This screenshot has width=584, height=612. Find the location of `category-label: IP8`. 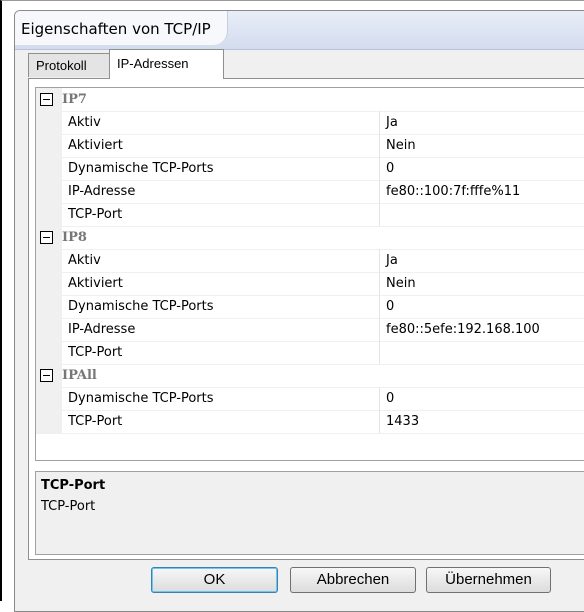

category-label: IP8 is located at coordinates (74, 237).